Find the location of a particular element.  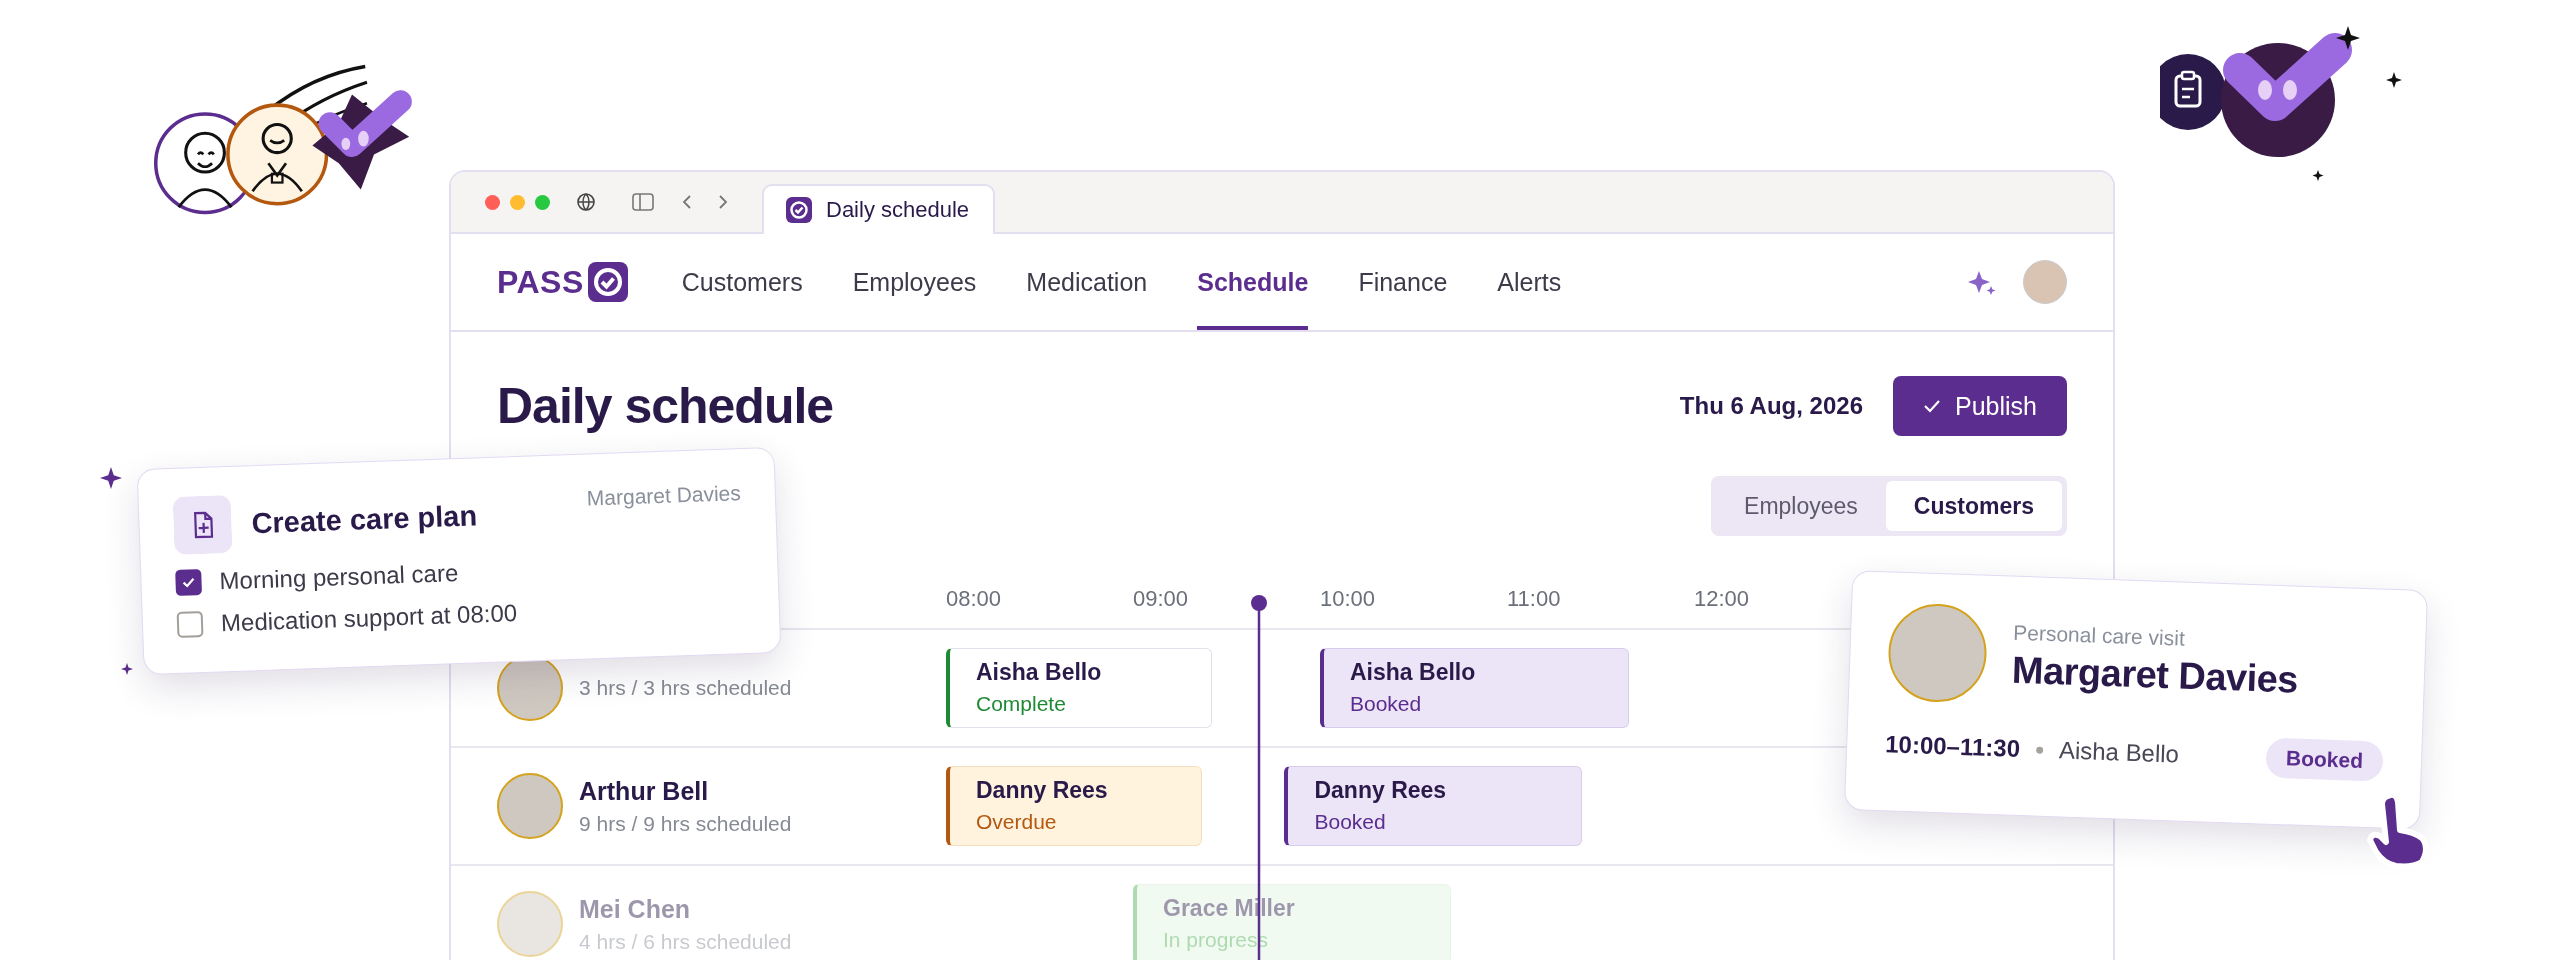

visit-time: 10:00–11:30 is located at coordinates (1952, 746).